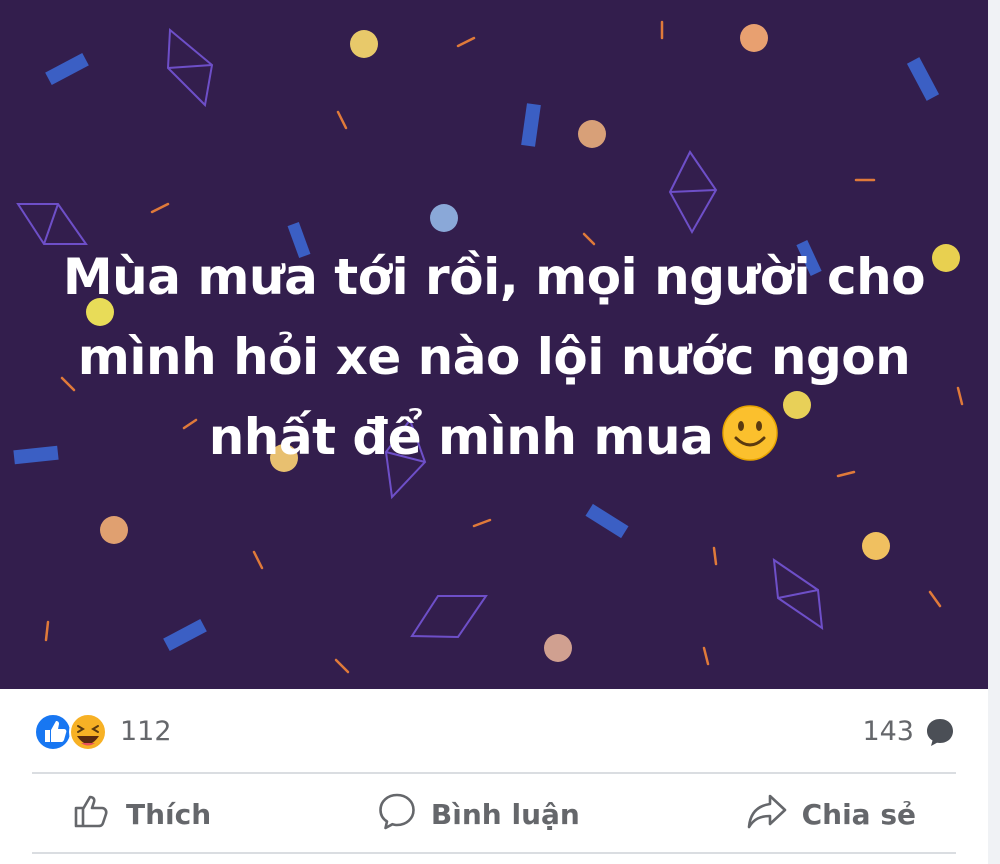 This screenshot has height=864, width=1000. I want to click on post-actions: Thích Bình luận Chia sẻ, so click(494, 814).